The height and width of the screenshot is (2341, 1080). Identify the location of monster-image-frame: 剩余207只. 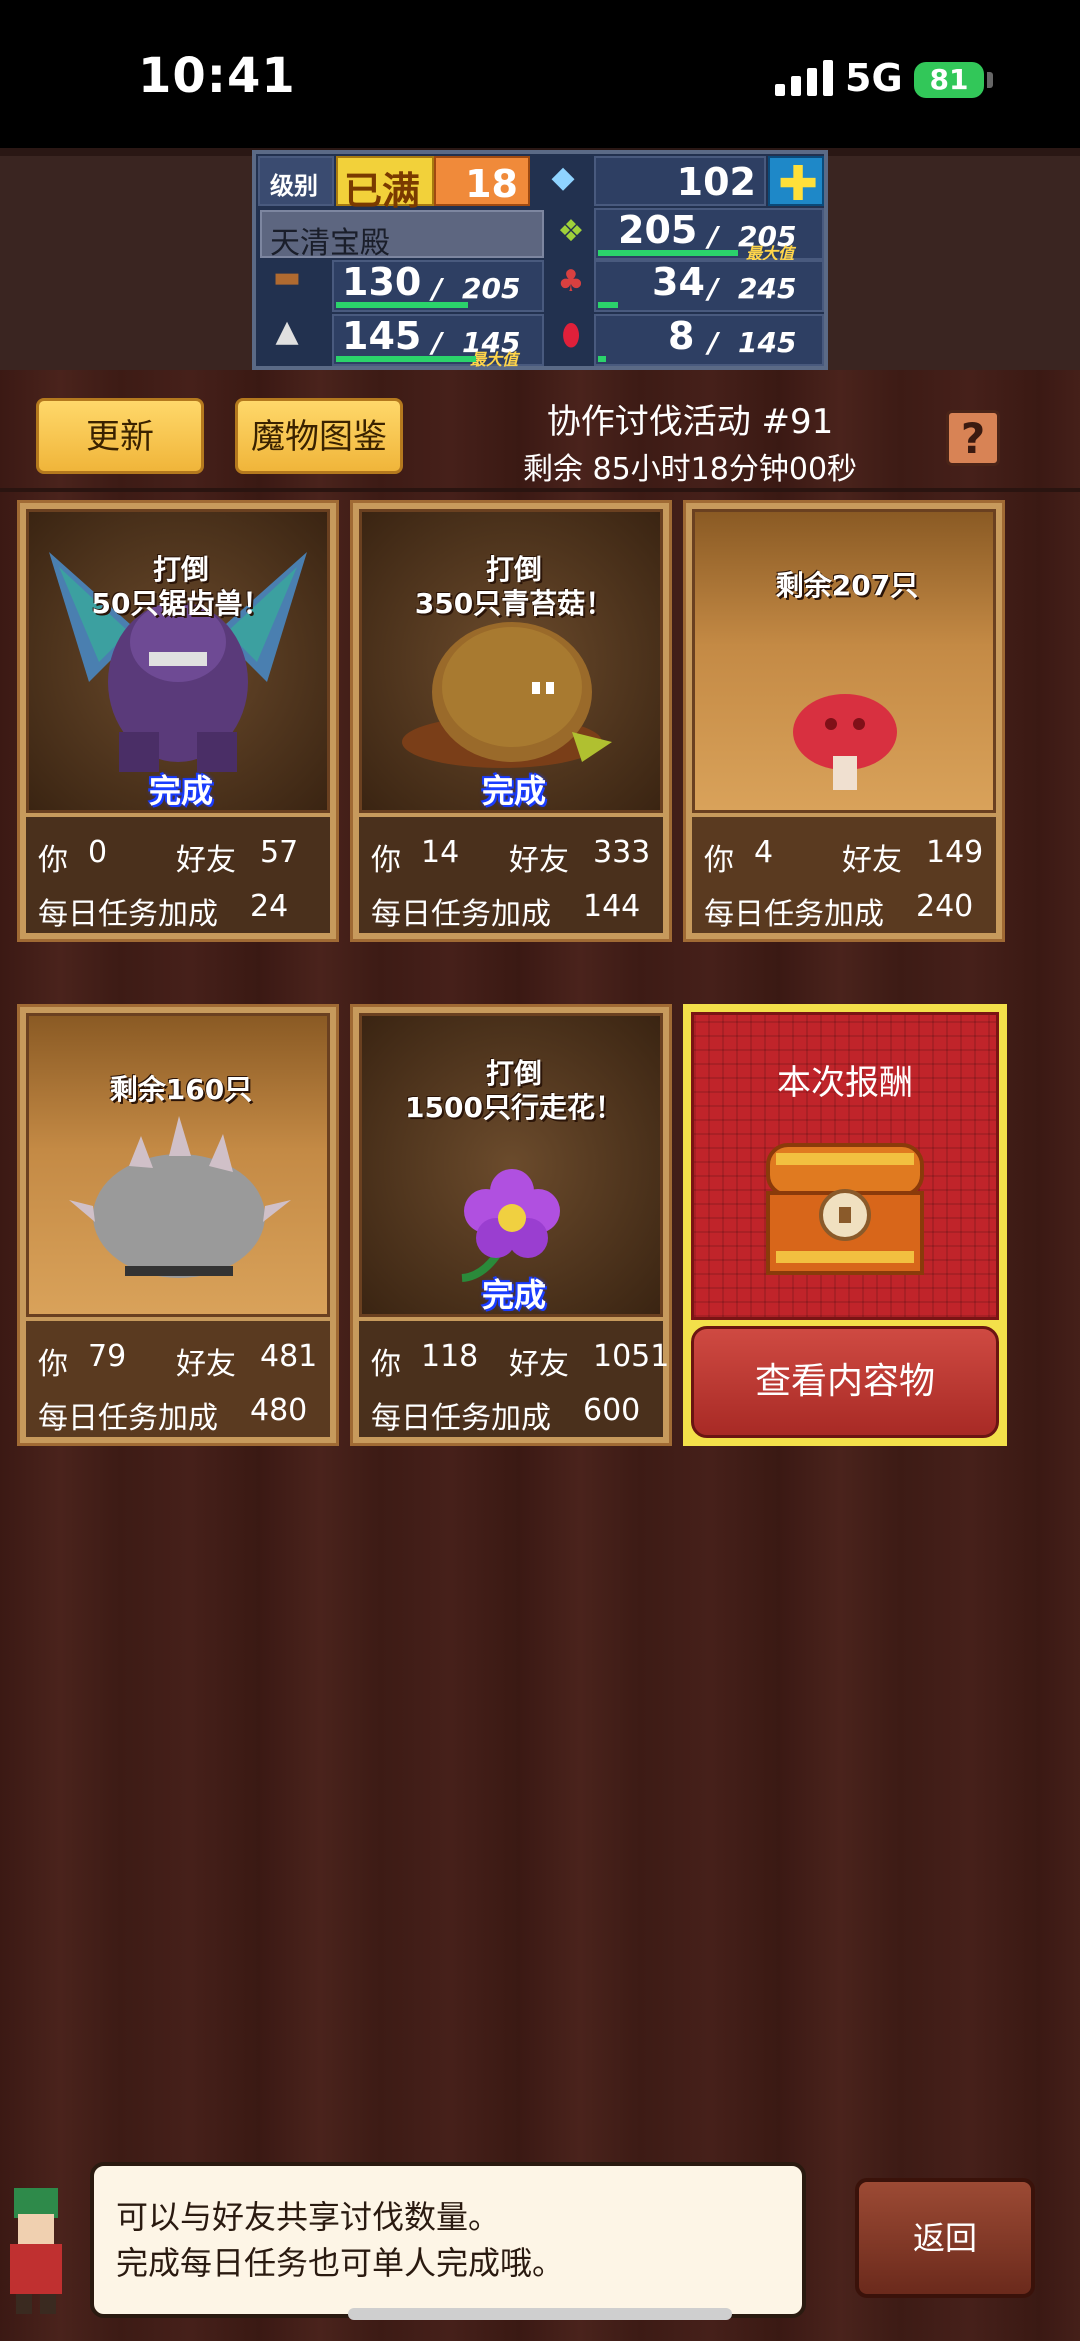
(844, 661).